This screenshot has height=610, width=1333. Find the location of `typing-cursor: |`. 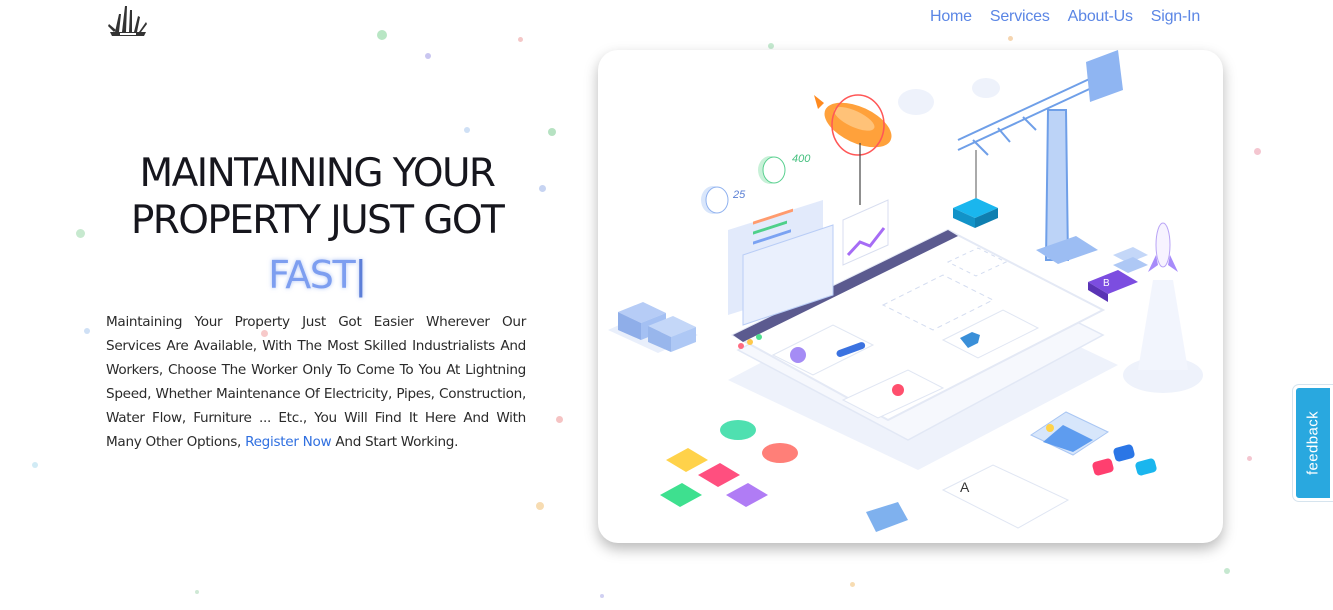

typing-cursor: | is located at coordinates (360, 275).